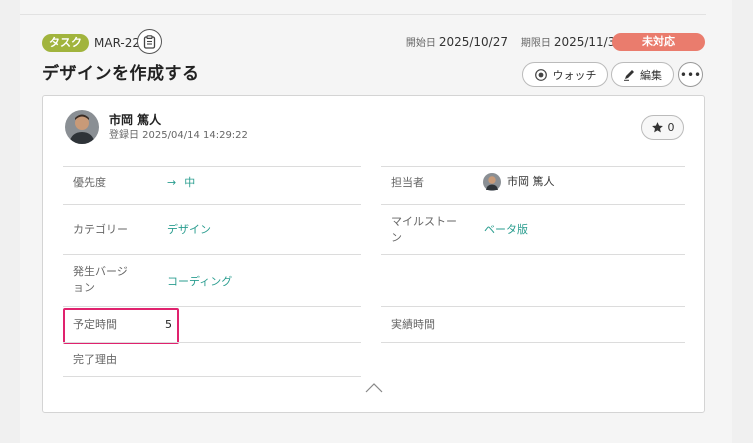 The width and height of the screenshot is (753, 443). Describe the element at coordinates (413, 324) in the screenshot. I see `actual-hours-label: 実績時間` at that location.